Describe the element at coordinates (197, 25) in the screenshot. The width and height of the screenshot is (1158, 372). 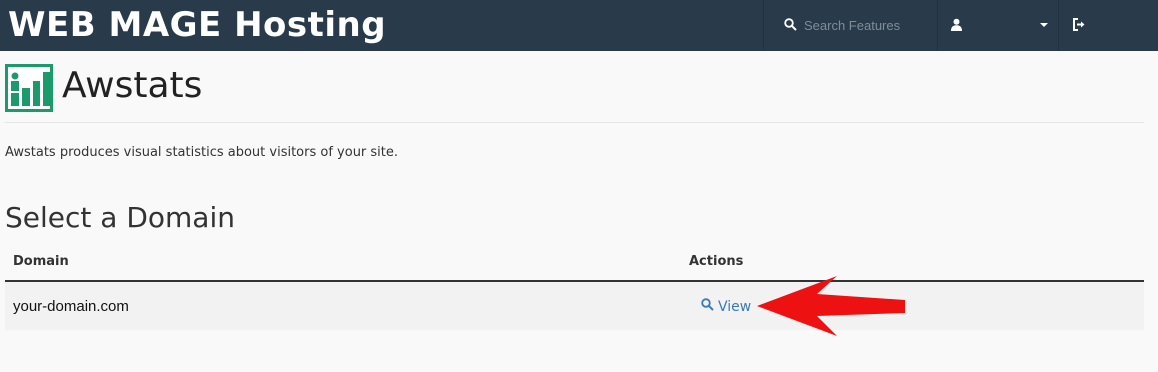
I see `brand-logo-text: WEB MAGE Hosting` at that location.